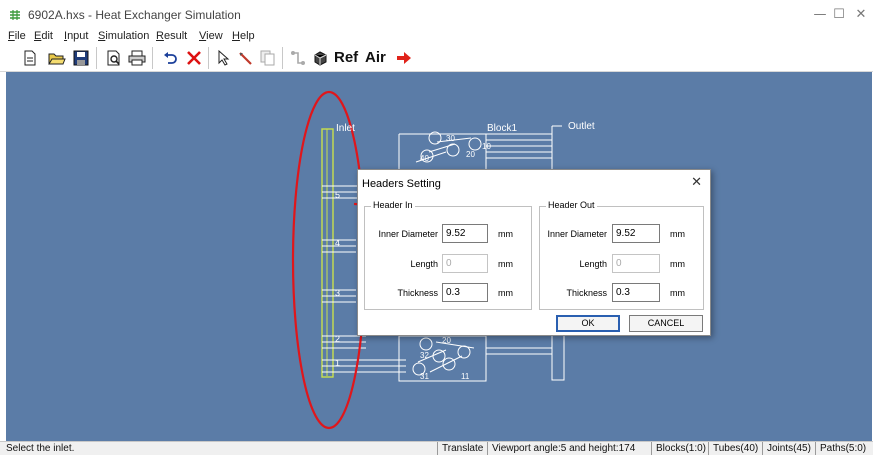 The height and width of the screenshot is (455, 873). What do you see at coordinates (424, 355) in the screenshot?
I see `tube-number: 32` at bounding box center [424, 355].